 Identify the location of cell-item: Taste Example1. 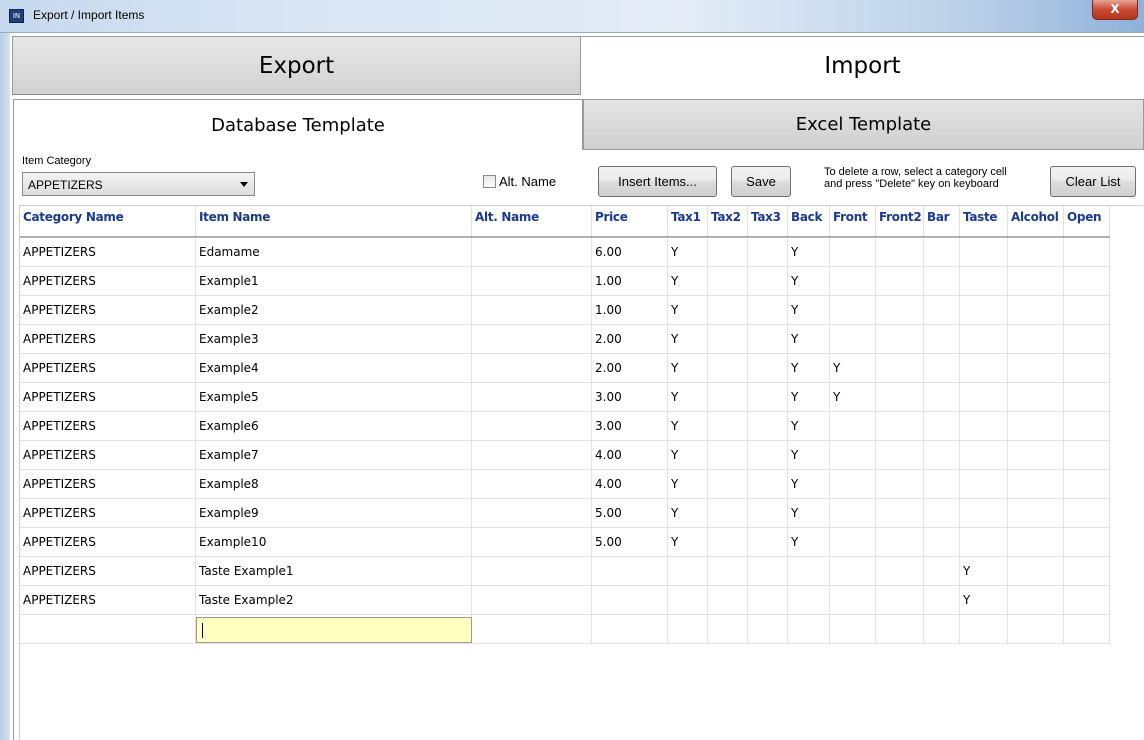
(334, 571).